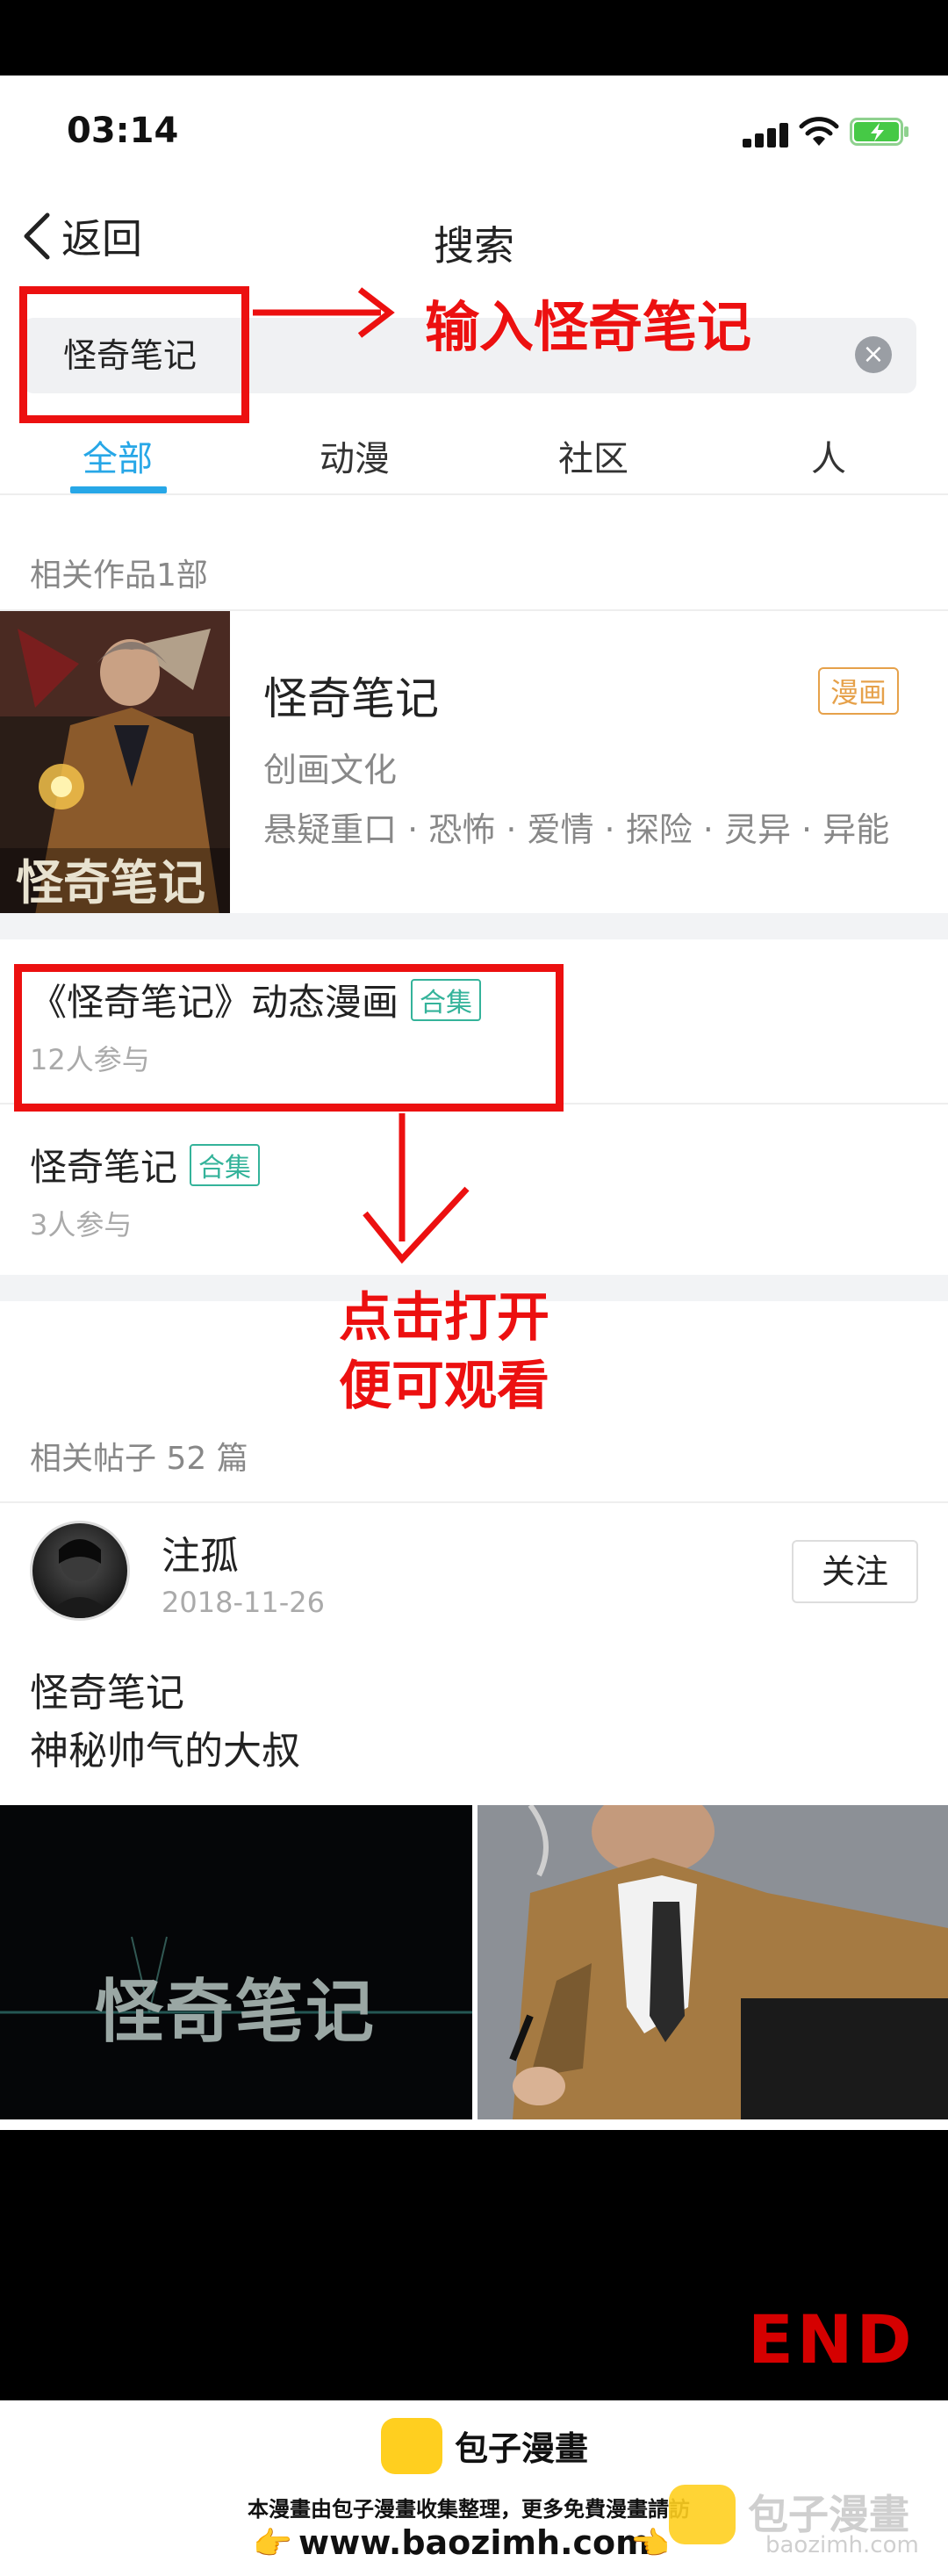 The height and width of the screenshot is (2576, 948). I want to click on watermark-url: baozimh.com, so click(842, 2545).